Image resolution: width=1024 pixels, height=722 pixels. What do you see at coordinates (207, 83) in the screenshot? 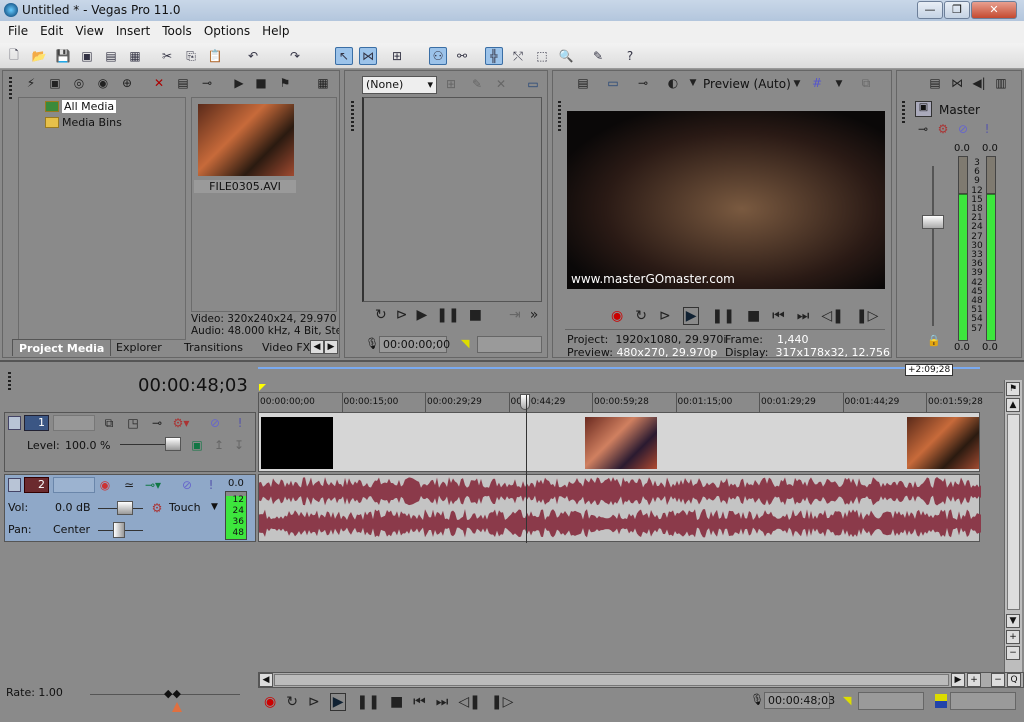
I see `media-fx-icon: ⊸` at bounding box center [207, 83].